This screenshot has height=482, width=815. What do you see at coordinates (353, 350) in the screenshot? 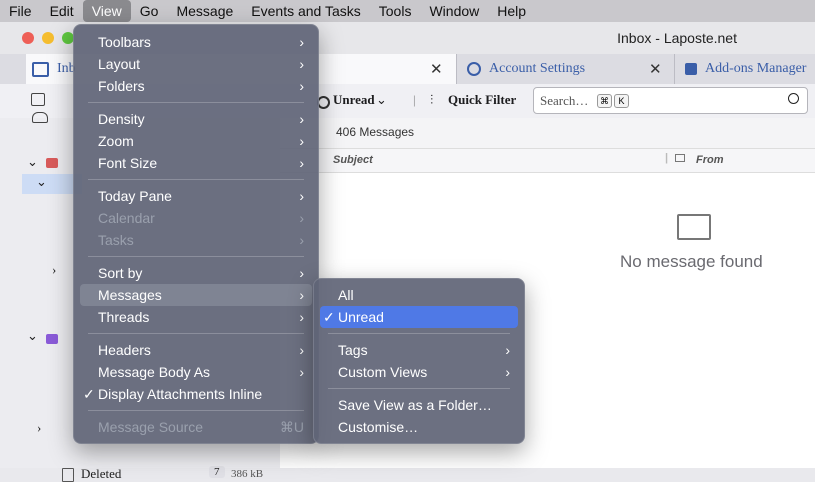
I see `messages-submenu-item-label: Tags` at bounding box center [353, 350].